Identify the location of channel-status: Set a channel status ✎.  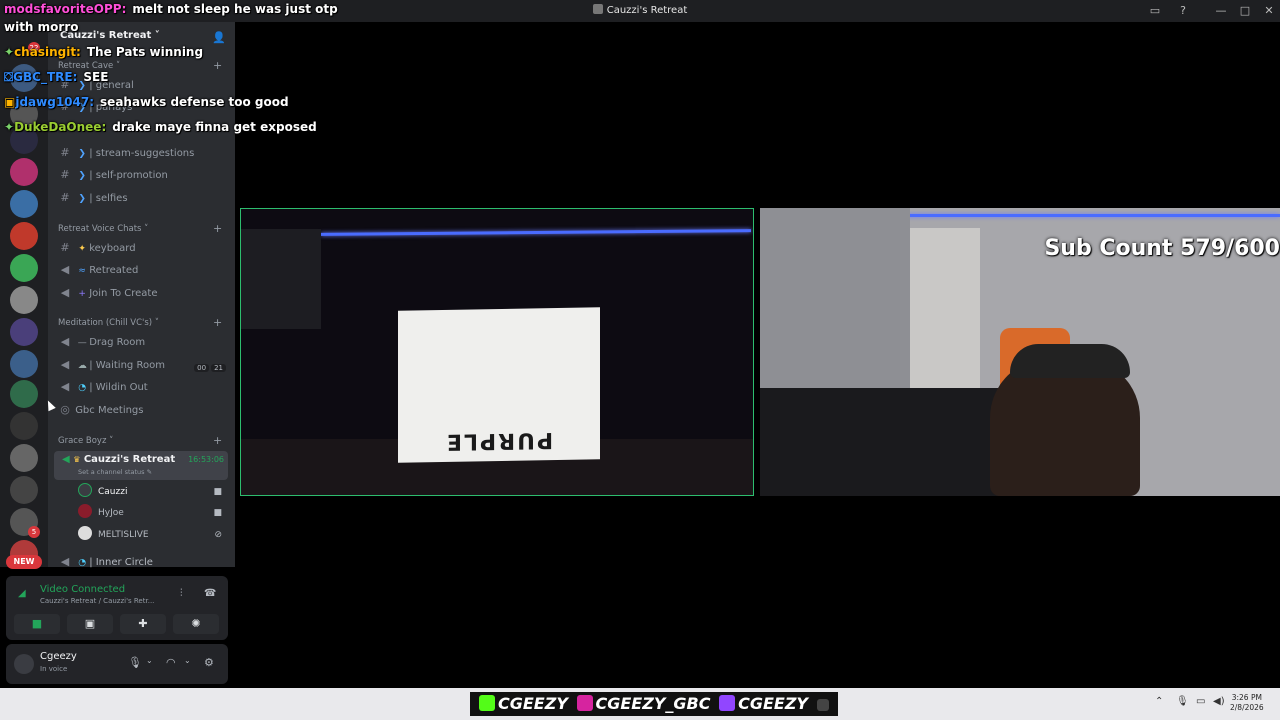
(115, 472).